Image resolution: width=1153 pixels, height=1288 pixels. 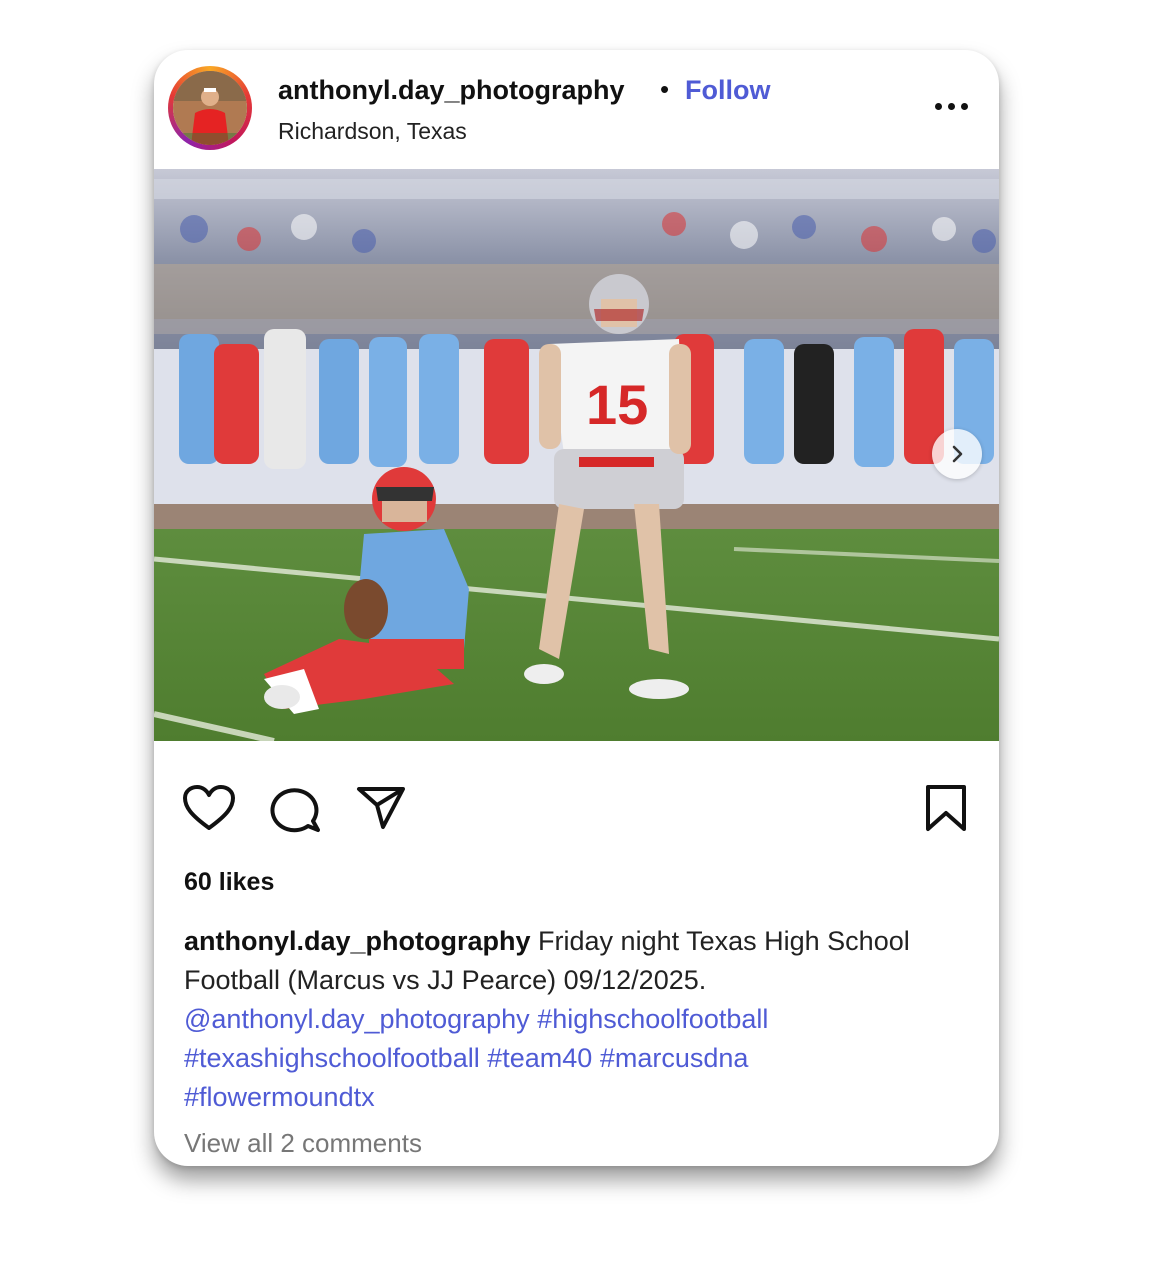 I want to click on heart-icon, so click(x=209, y=807).